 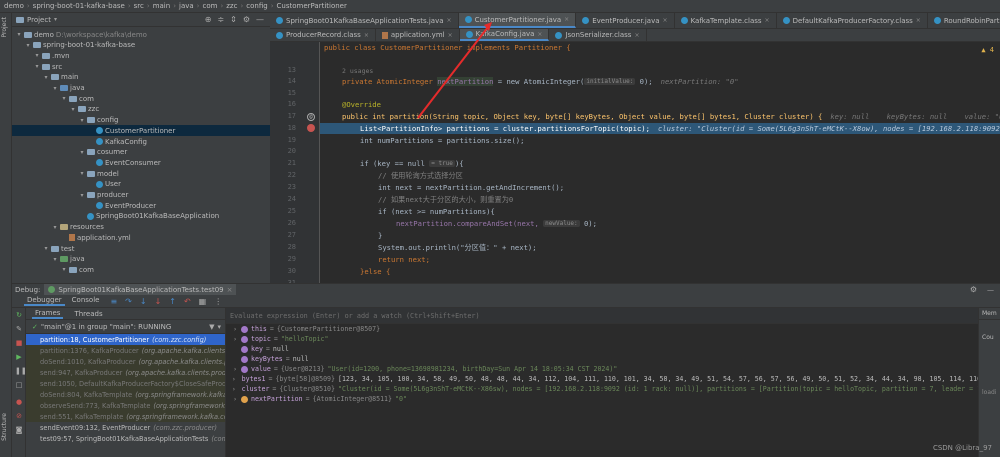 I want to click on debugger-tab: Console, so click(x=86, y=301).